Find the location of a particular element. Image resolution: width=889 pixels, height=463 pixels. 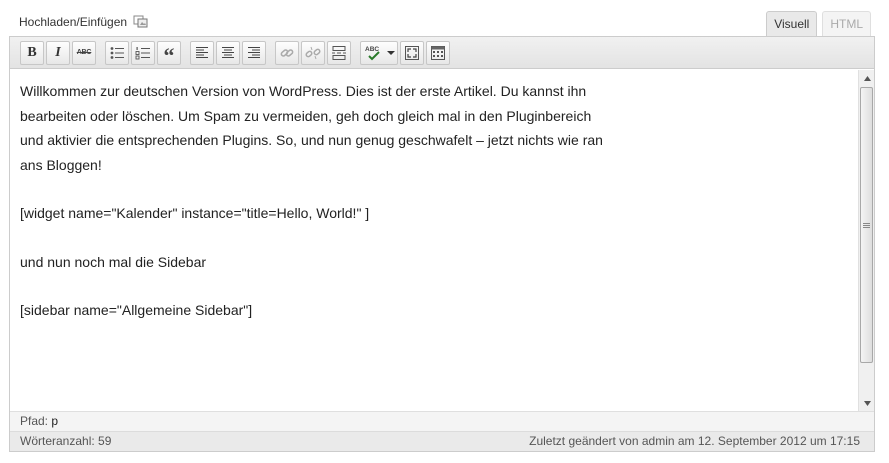

kitchen-sink-icon is located at coordinates (438, 52).